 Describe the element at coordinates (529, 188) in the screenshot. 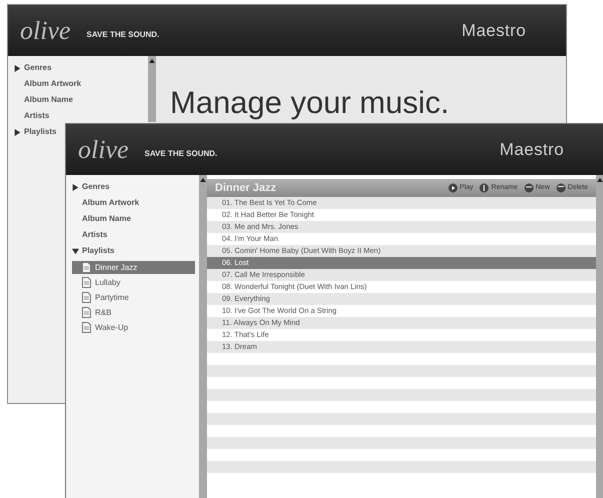

I see `new-icon` at that location.